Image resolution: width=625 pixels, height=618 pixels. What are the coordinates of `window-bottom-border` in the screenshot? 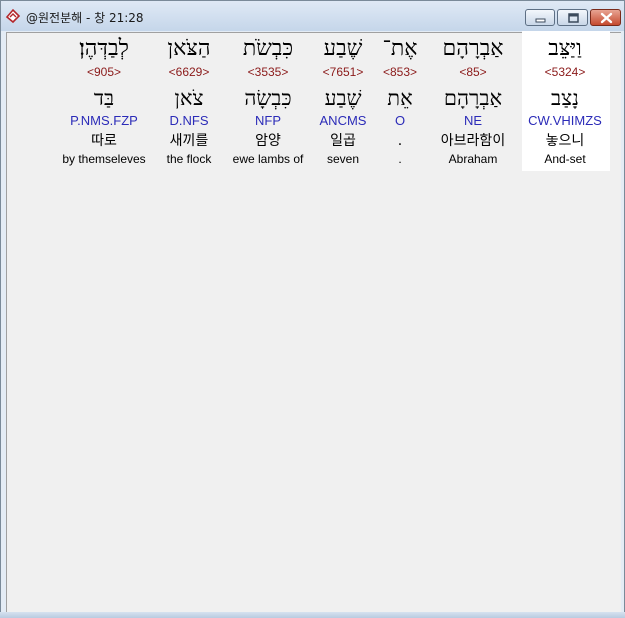 It's located at (312, 615).